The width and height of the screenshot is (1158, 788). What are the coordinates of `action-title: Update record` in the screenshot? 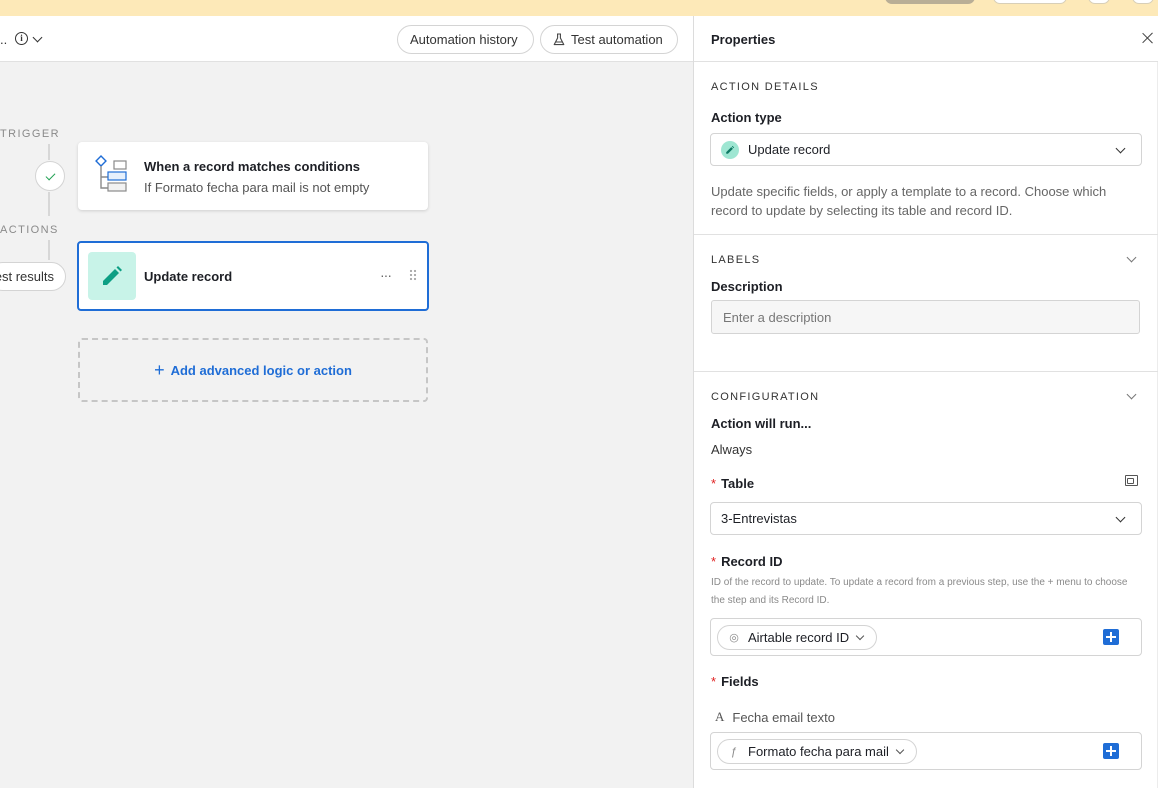 It's located at (188, 276).